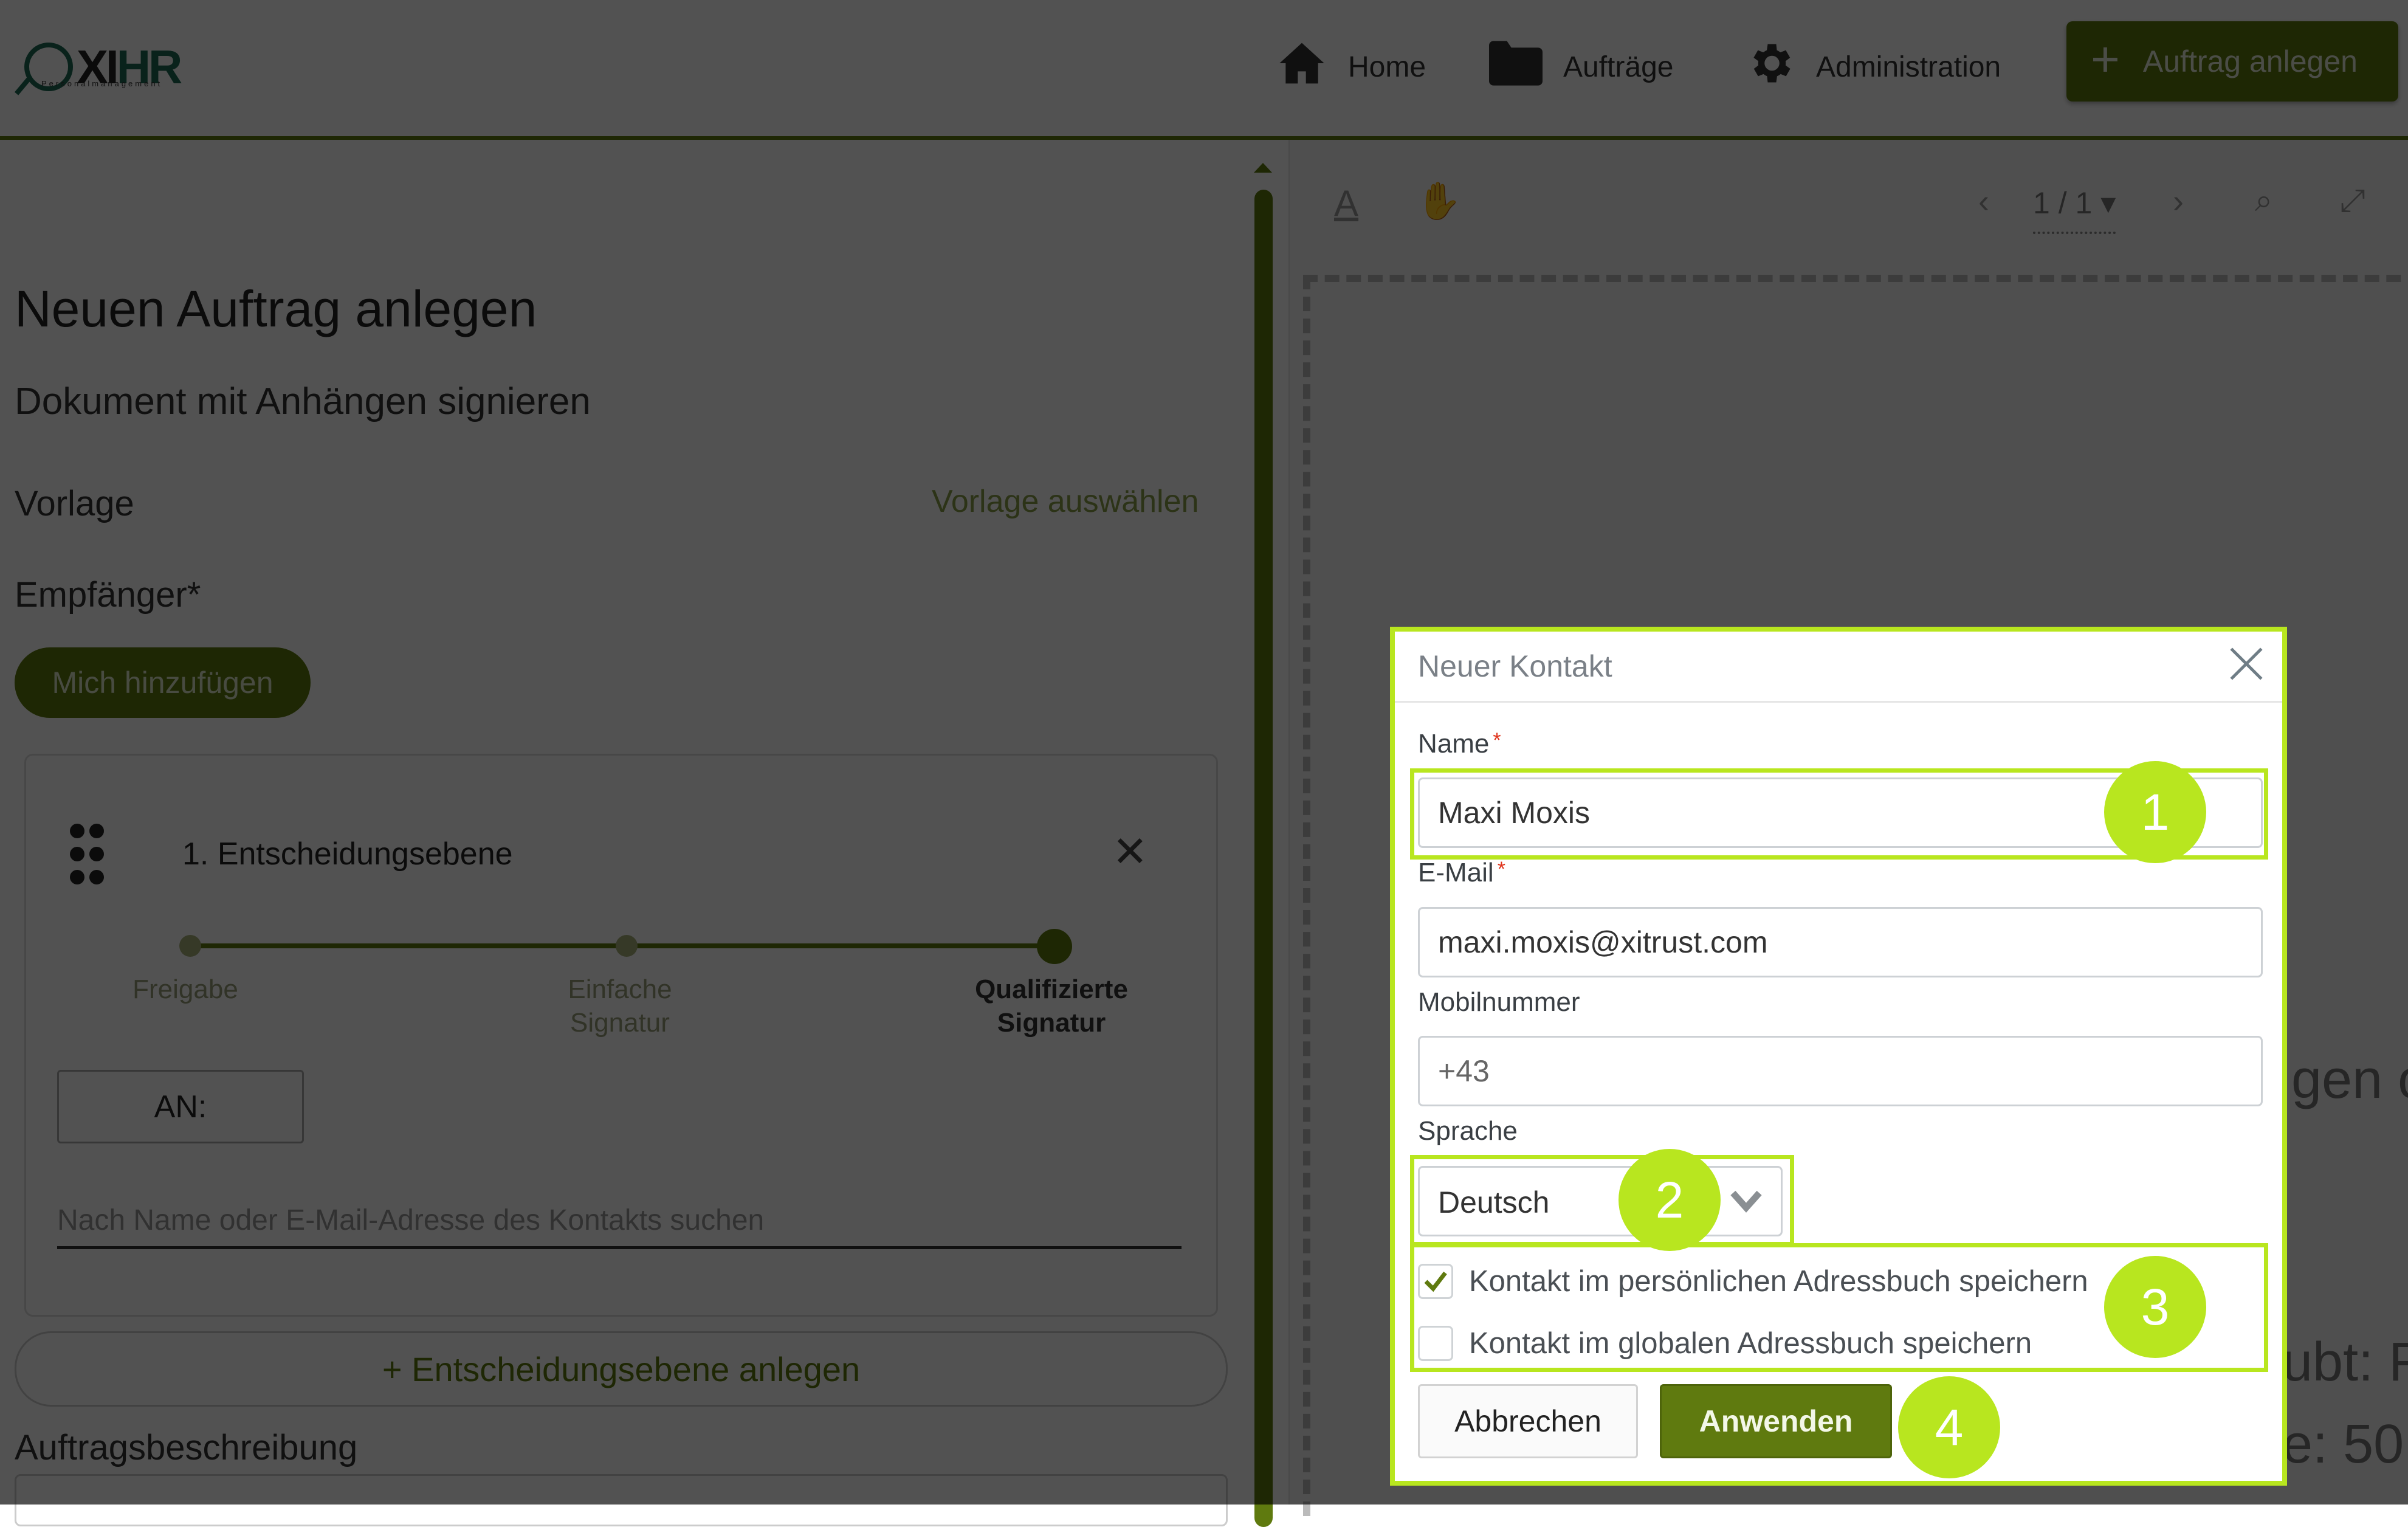 The image size is (2408, 1527). Describe the element at coordinates (1528, 1421) in the screenshot. I see `cancel-button: Abbrechen` at that location.